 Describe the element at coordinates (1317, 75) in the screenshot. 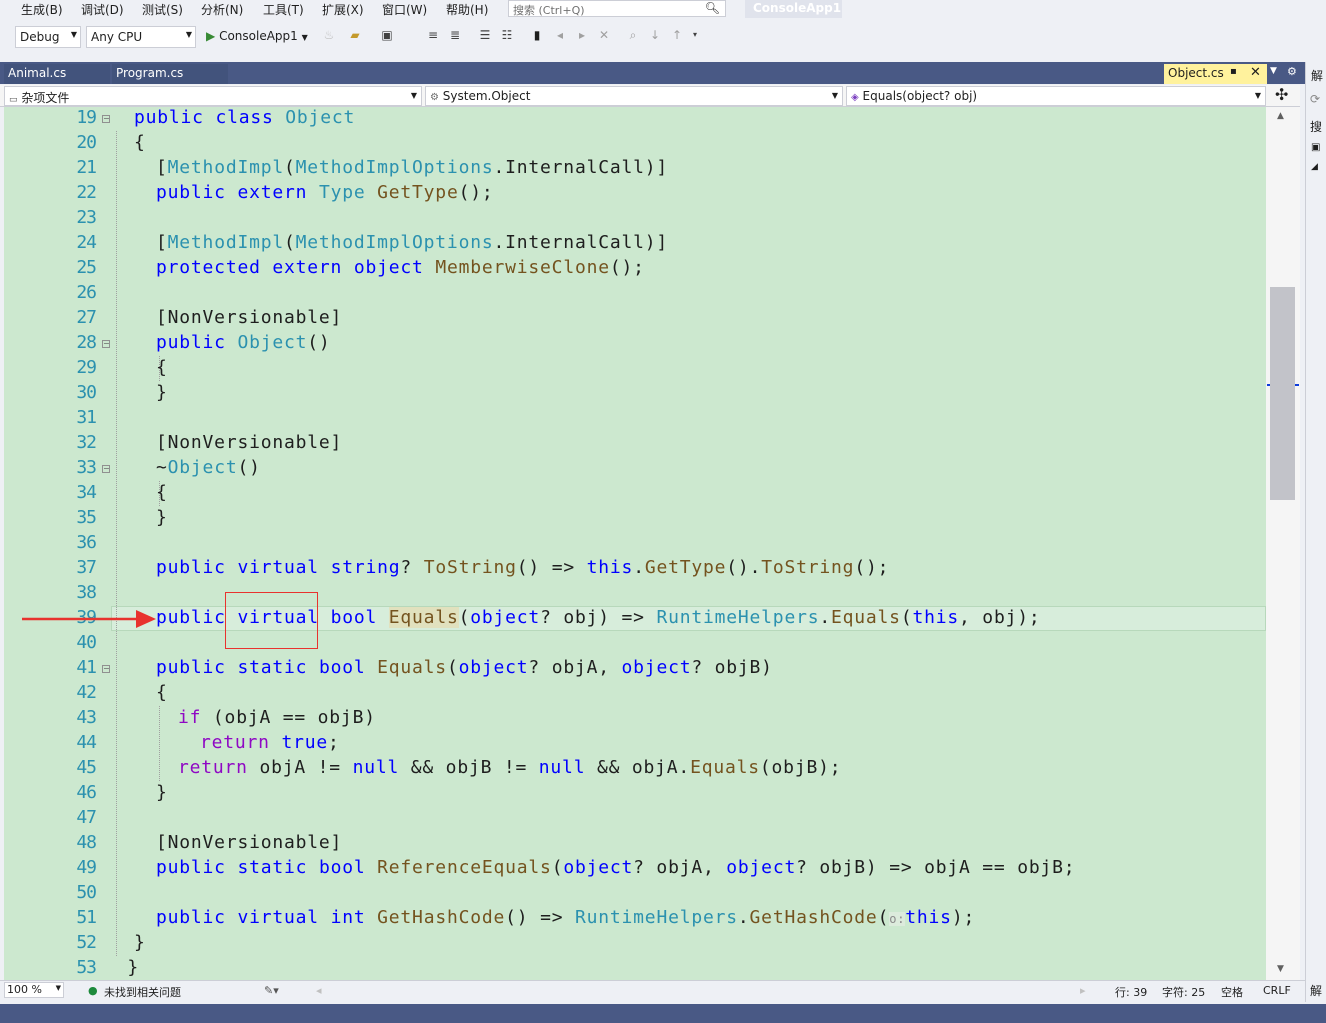

I see `solution-explorer-tab: 解` at that location.